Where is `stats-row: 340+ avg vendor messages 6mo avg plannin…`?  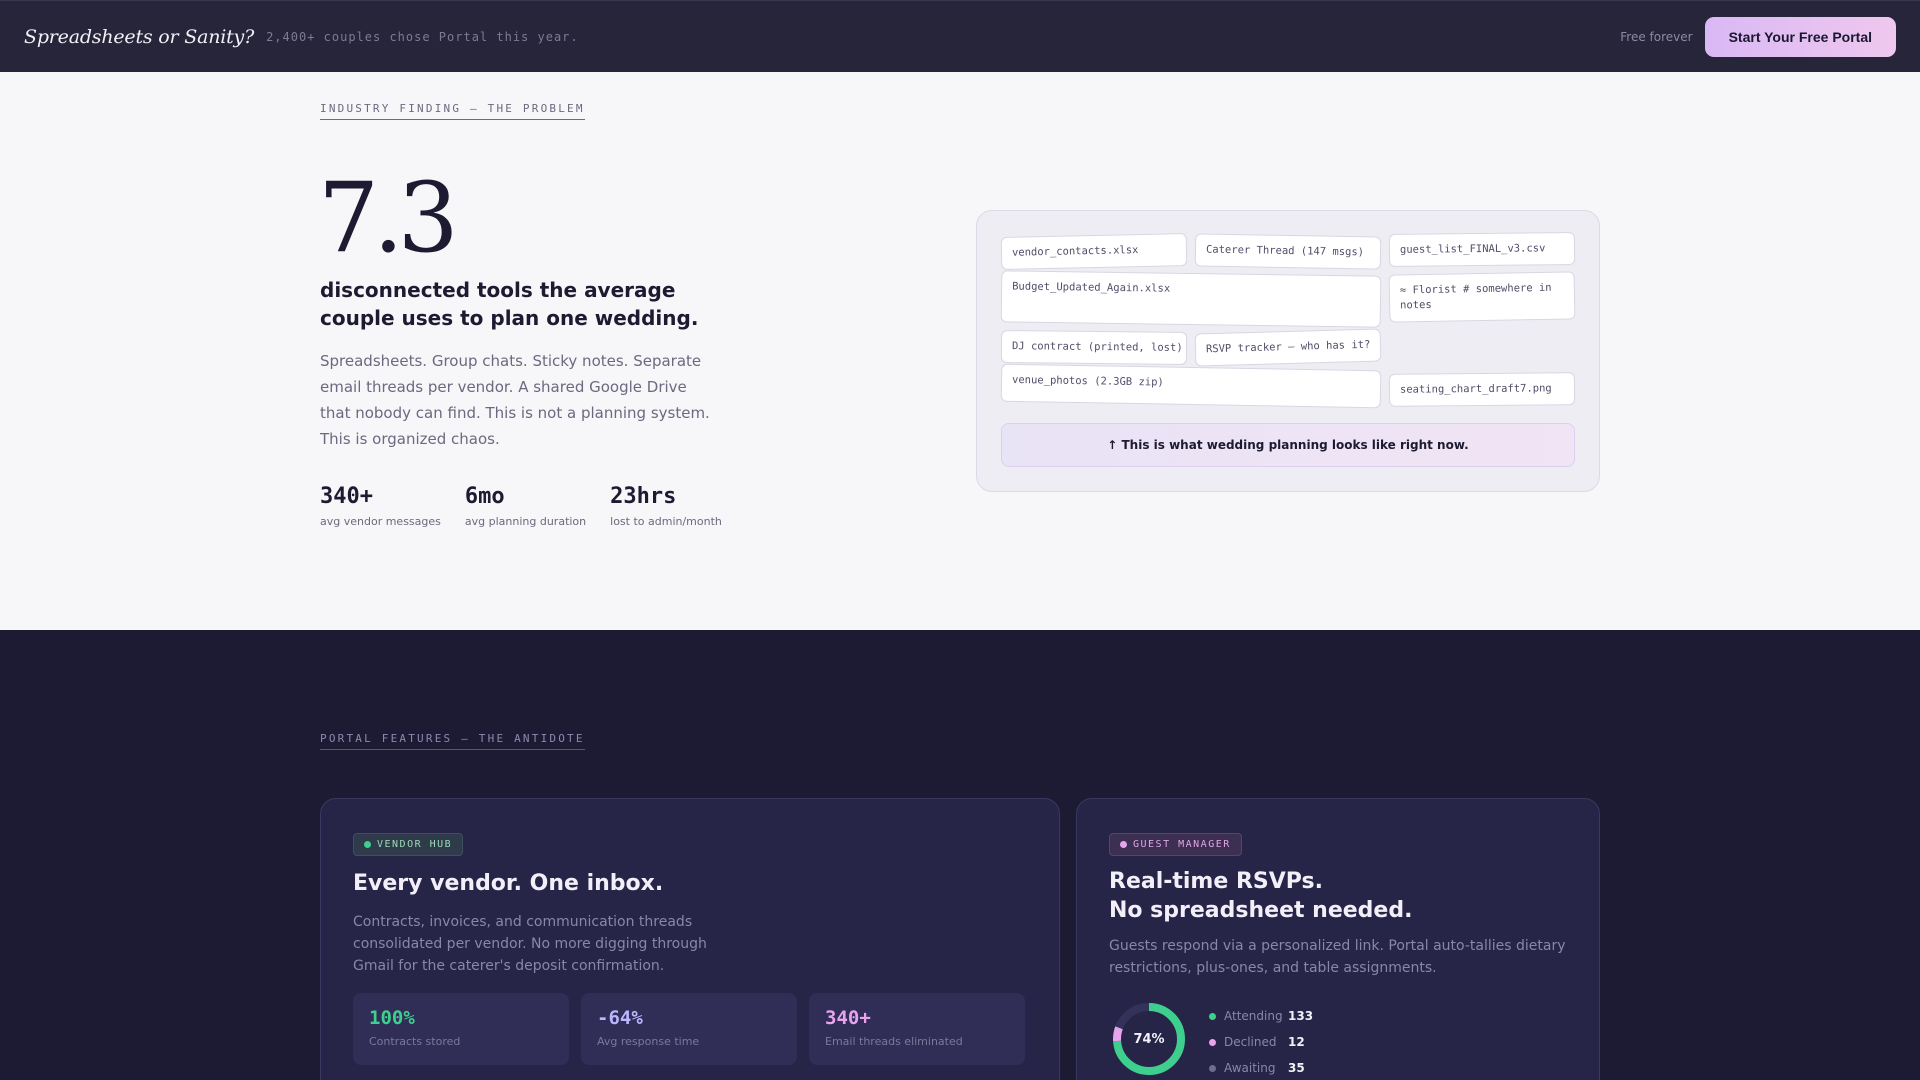
stats-row: 340+ avg vendor messages 6mo avg plannin… is located at coordinates (521, 506).